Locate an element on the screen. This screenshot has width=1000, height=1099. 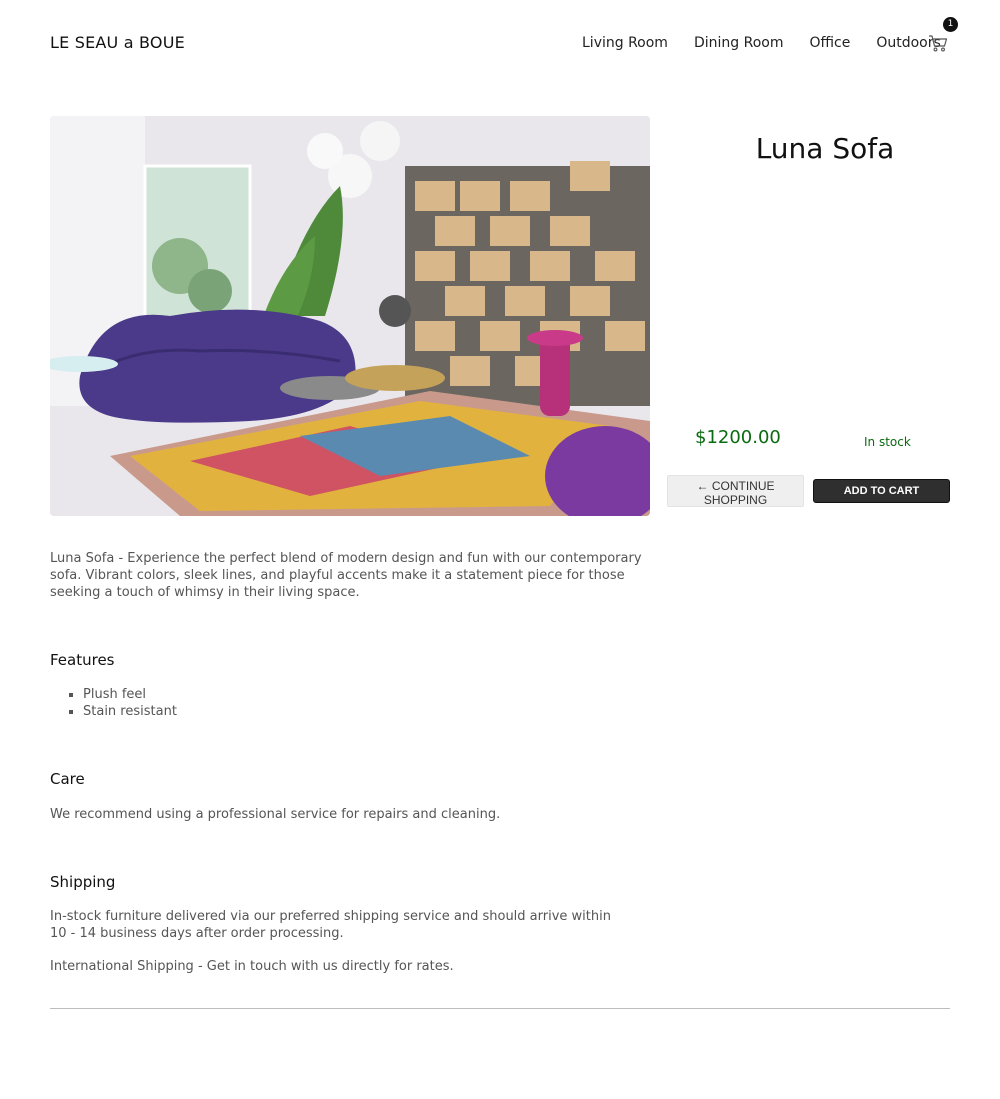
stock-status: In stock is located at coordinates (887, 442).